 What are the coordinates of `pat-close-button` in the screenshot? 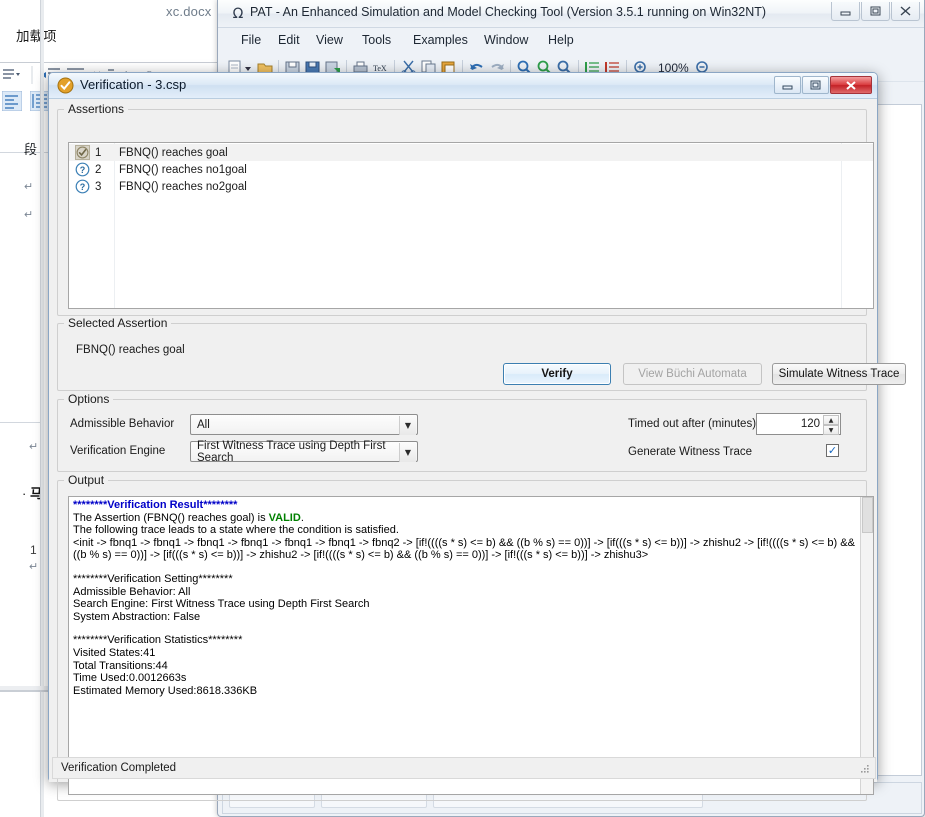 It's located at (905, 11).